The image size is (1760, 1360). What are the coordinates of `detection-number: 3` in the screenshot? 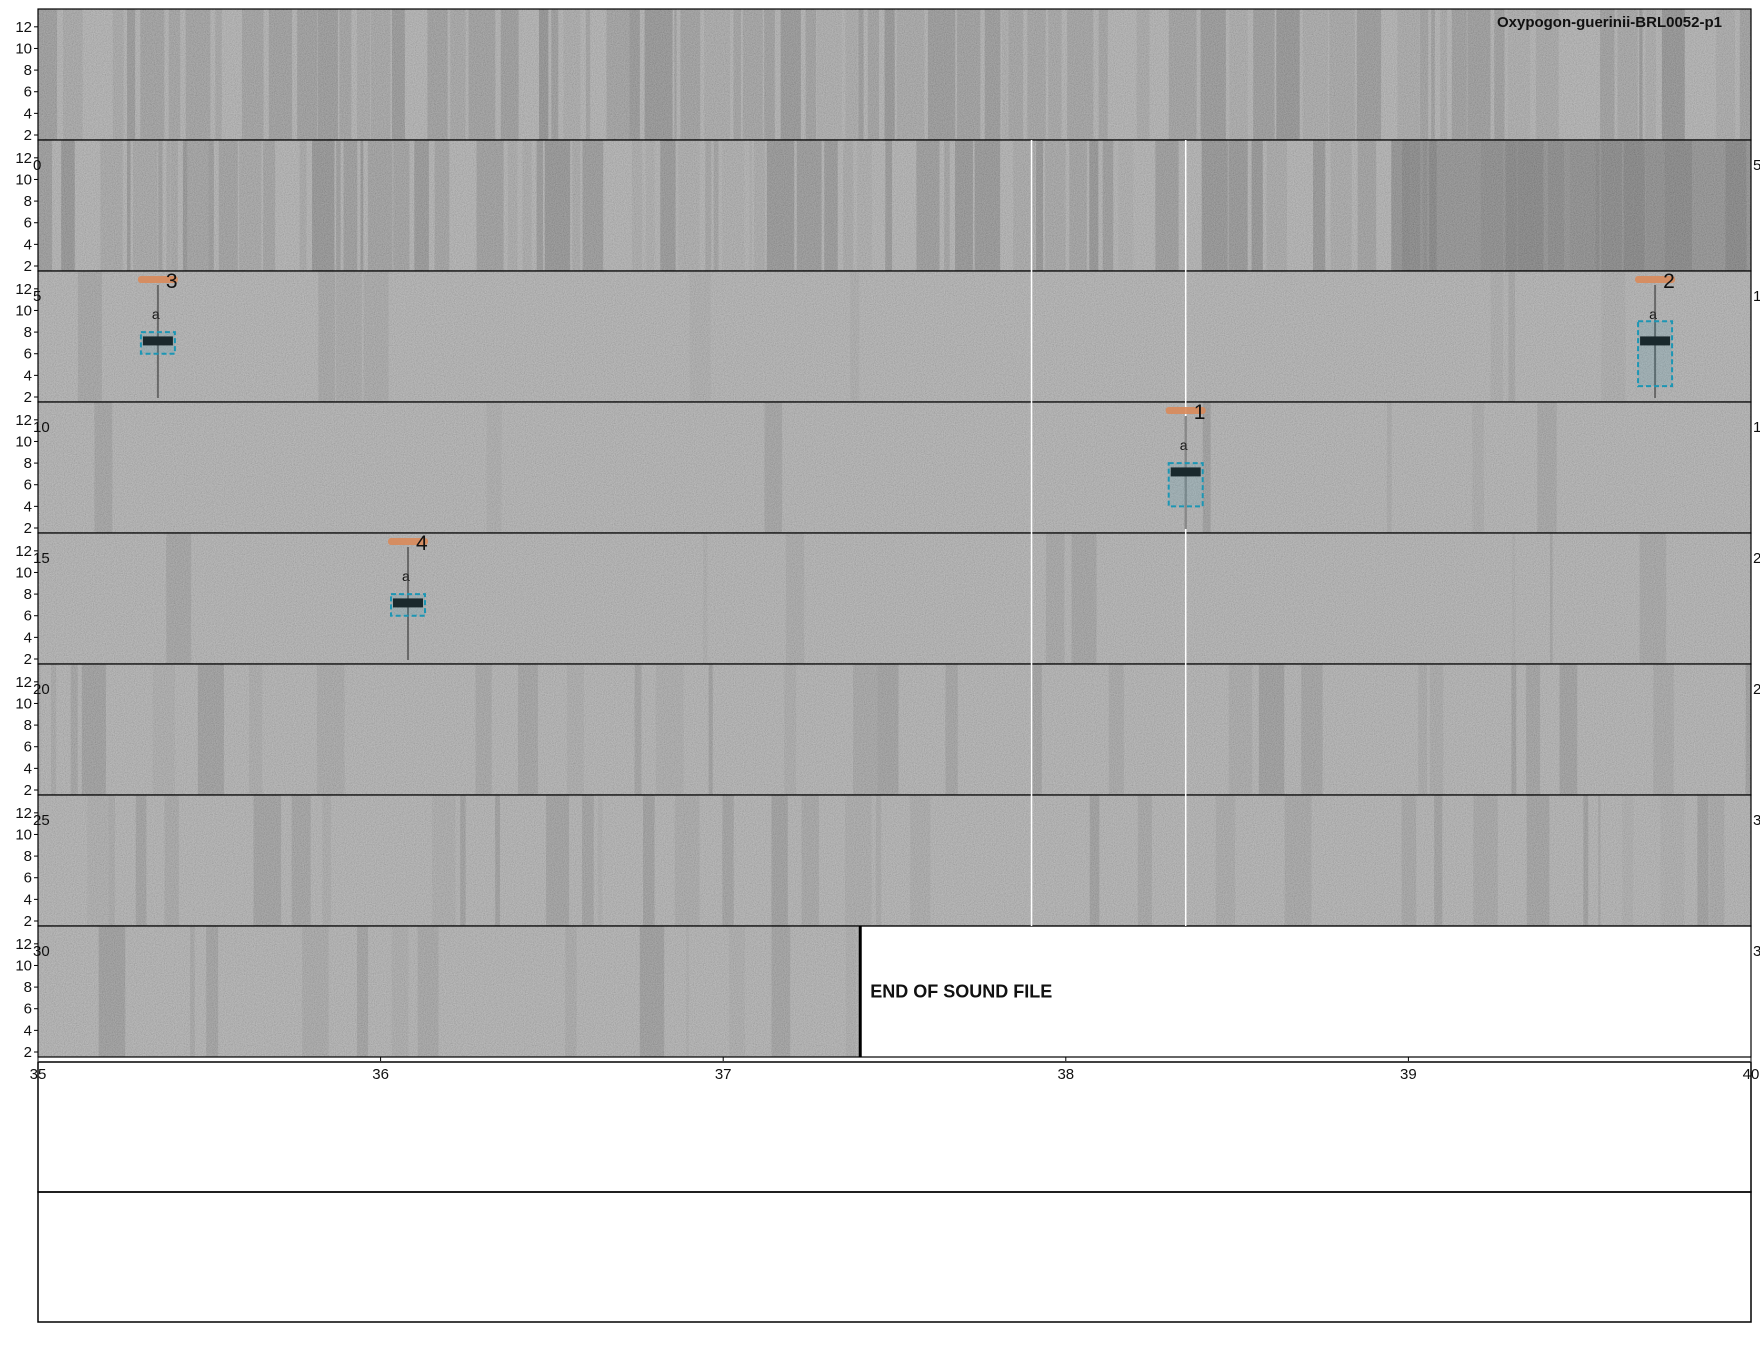 It's located at (172, 281).